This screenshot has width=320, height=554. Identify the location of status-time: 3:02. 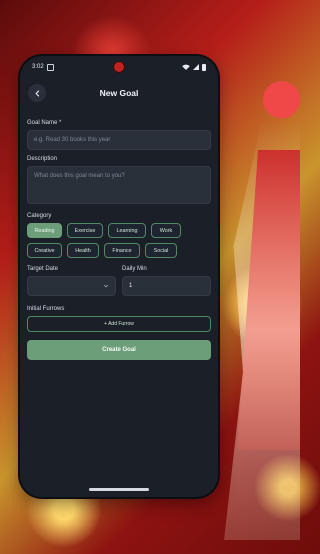
(38, 67).